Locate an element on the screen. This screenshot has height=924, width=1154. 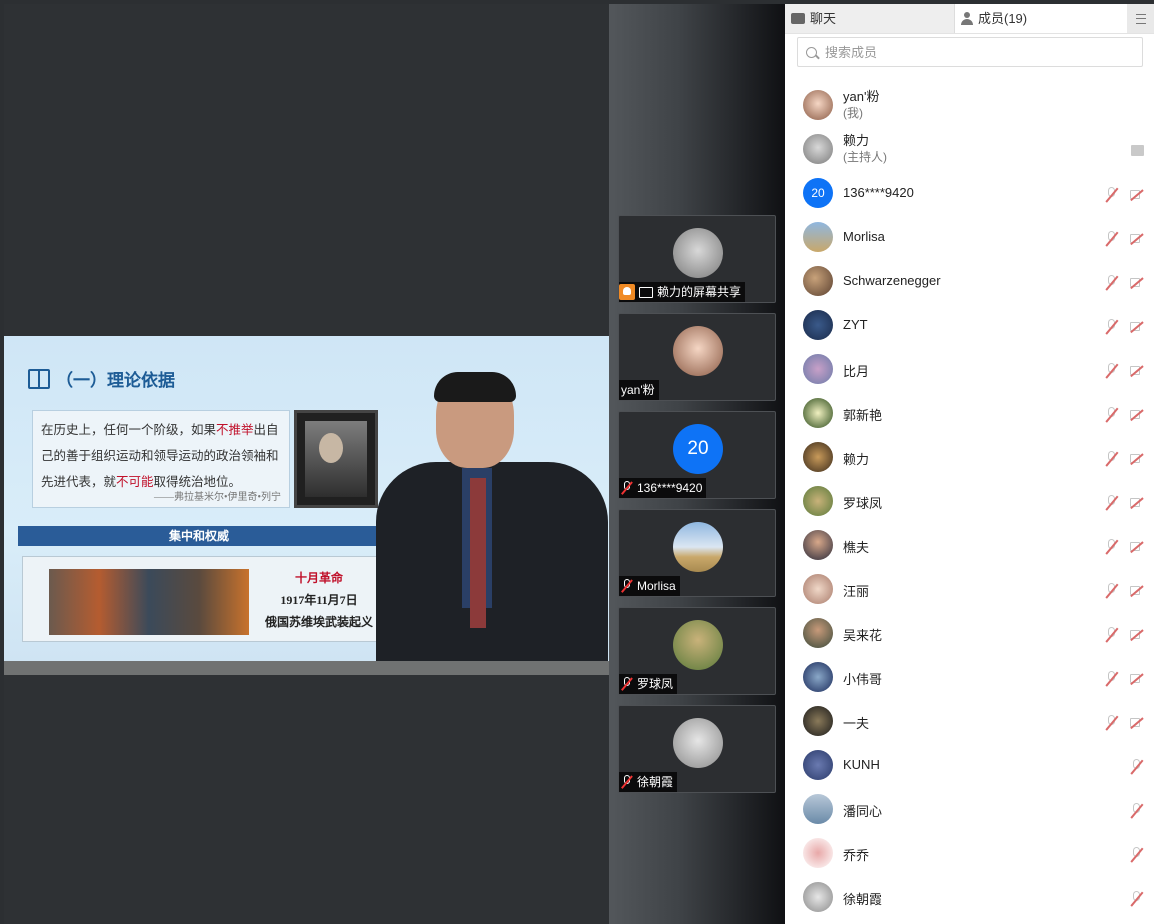
lenin-portrait is located at coordinates (336, 459).